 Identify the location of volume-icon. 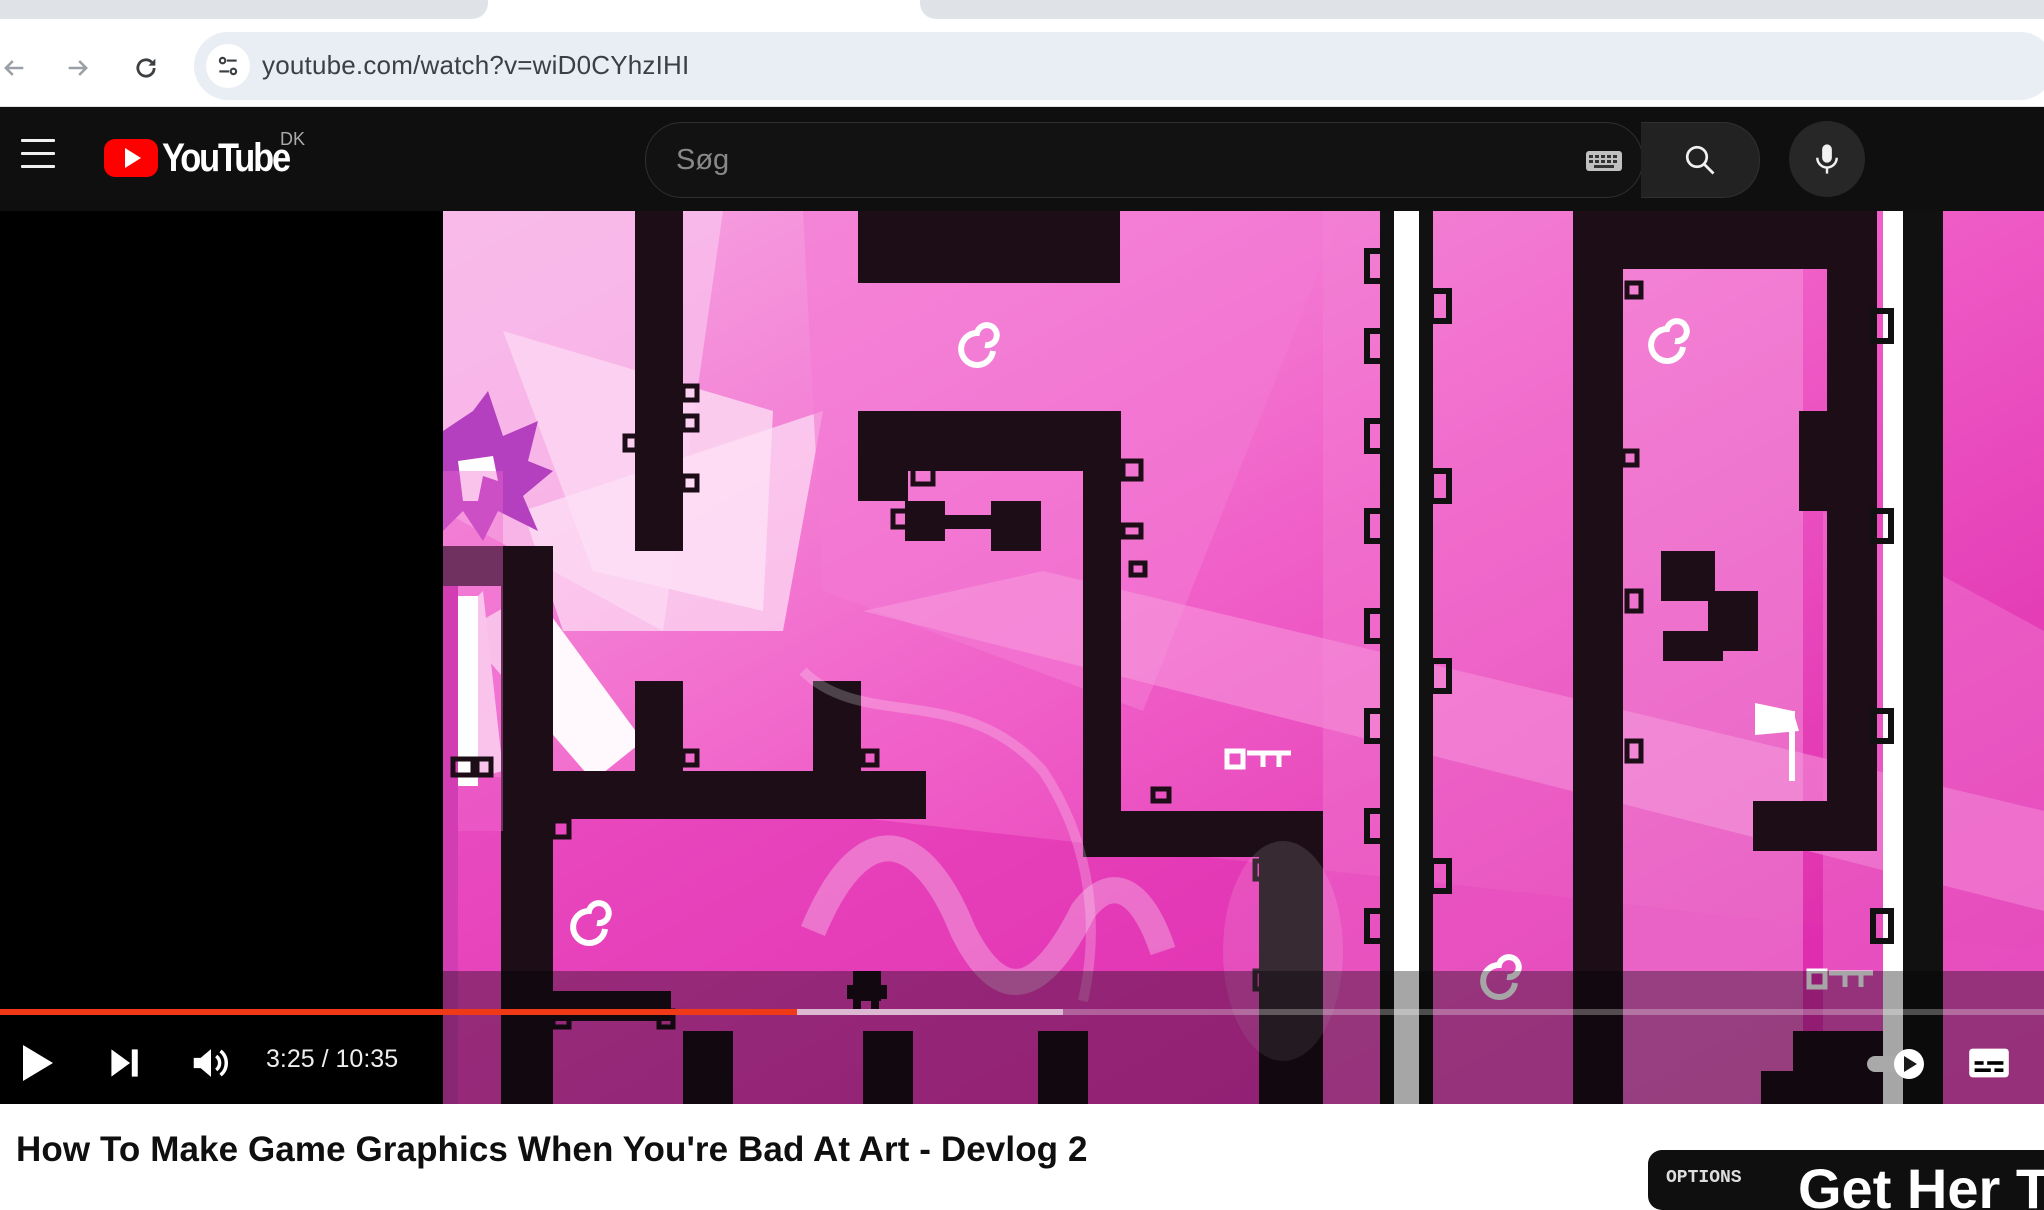
(210, 1063).